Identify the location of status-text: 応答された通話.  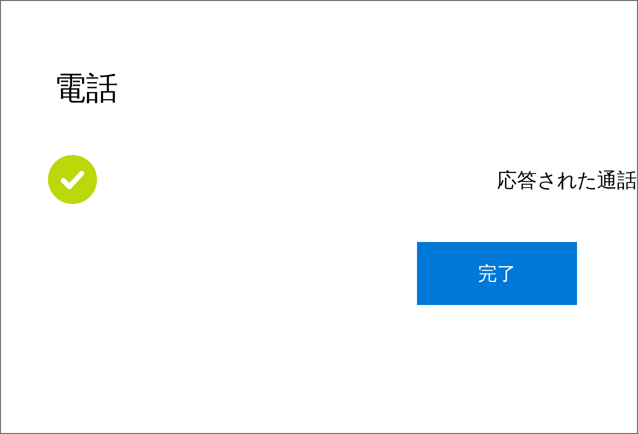
(567, 180).